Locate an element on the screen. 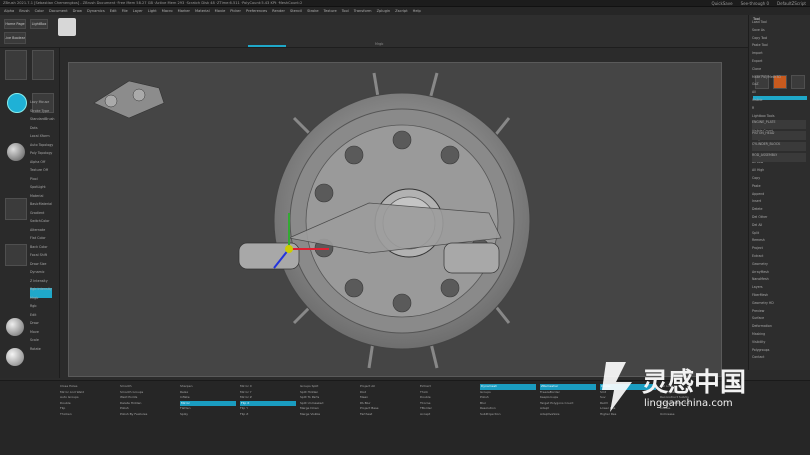  tool-palette-row: Save As is located at coordinates (779, 30).